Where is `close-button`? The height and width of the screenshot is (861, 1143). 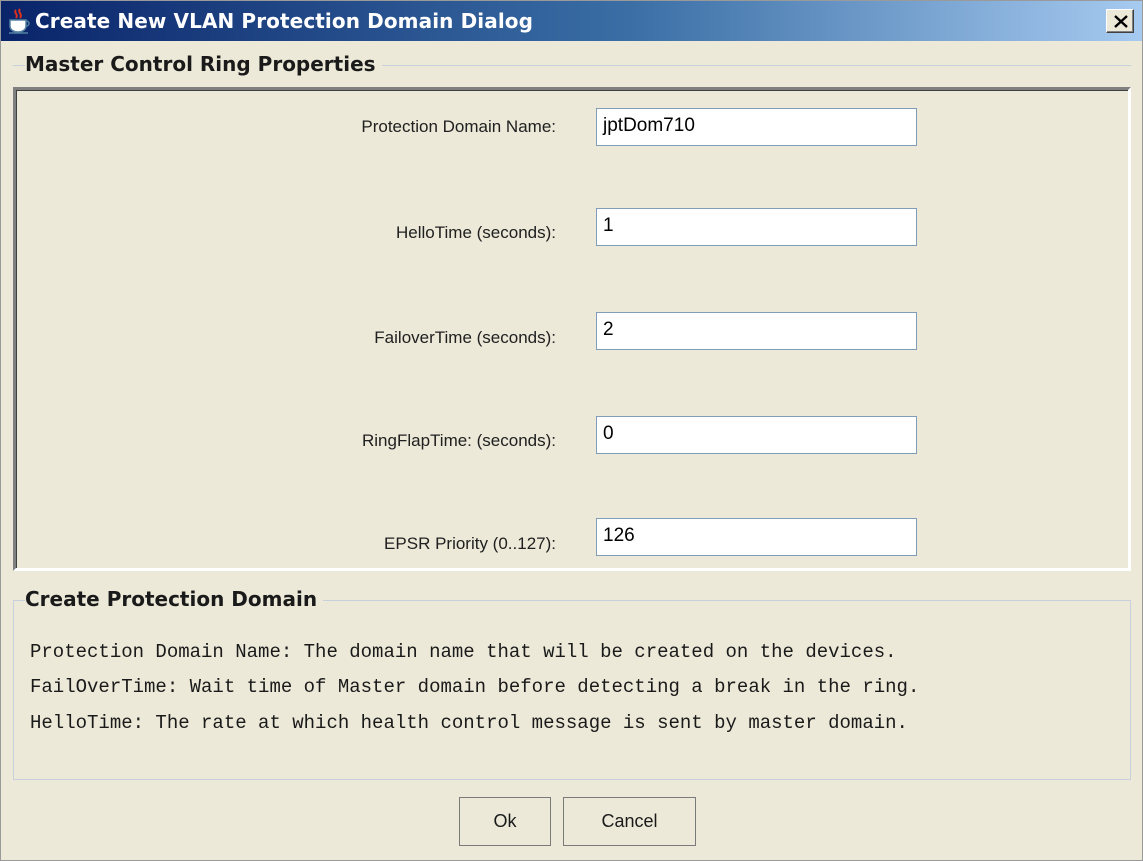 close-button is located at coordinates (1120, 21).